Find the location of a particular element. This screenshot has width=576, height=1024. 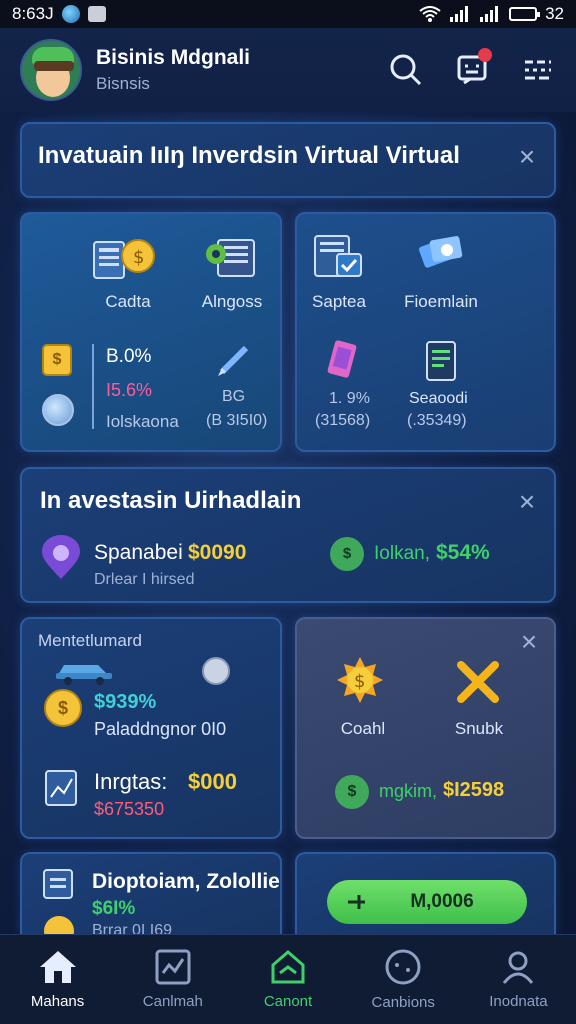

tools-icon is located at coordinates (478, 682).